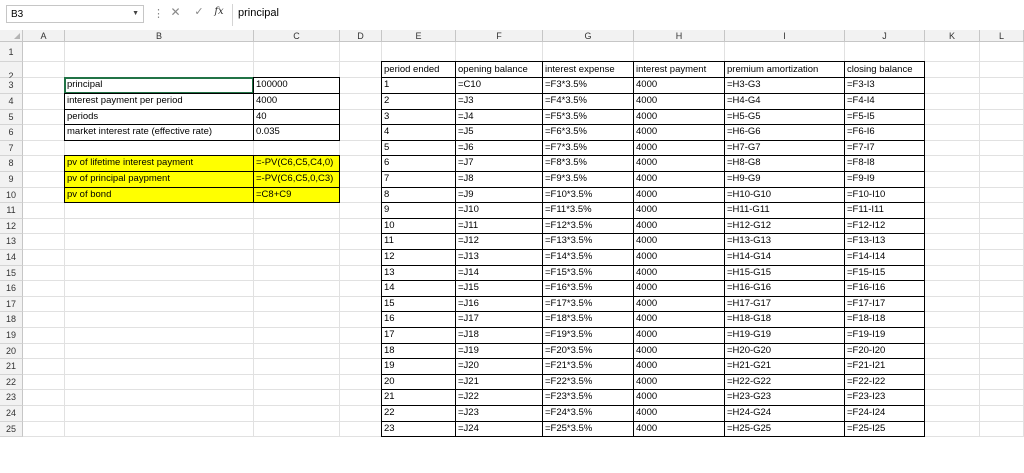 The image size is (1024, 473). I want to click on x-icon: ✕, so click(175, 14).